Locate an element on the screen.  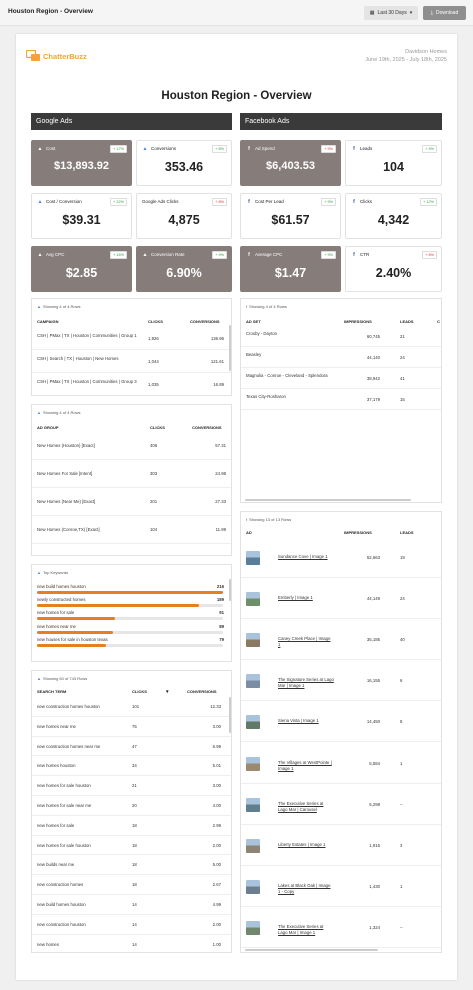
kpi-label: Clicks is located at coordinates (366, 201).